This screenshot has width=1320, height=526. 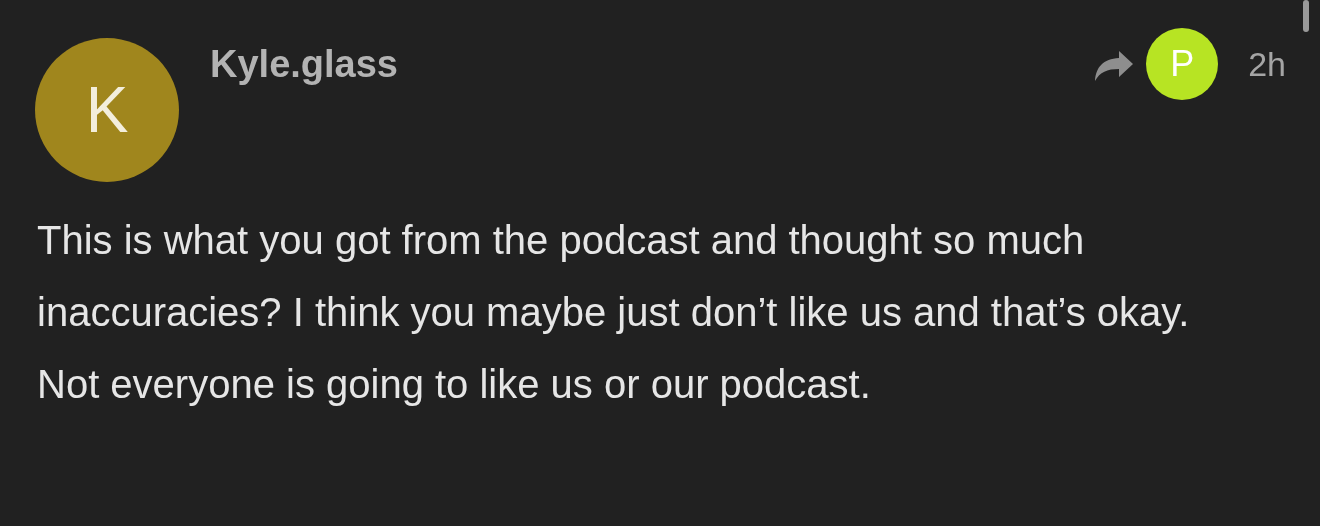 I want to click on username: Kyle.glass, so click(x=304, y=64).